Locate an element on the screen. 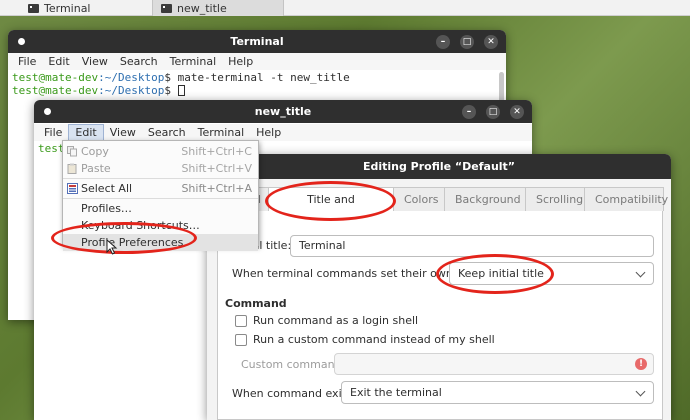 This screenshot has width=690, height=420. menu-item-copy: Copy Shift+Ctrl+C is located at coordinates (160, 151).